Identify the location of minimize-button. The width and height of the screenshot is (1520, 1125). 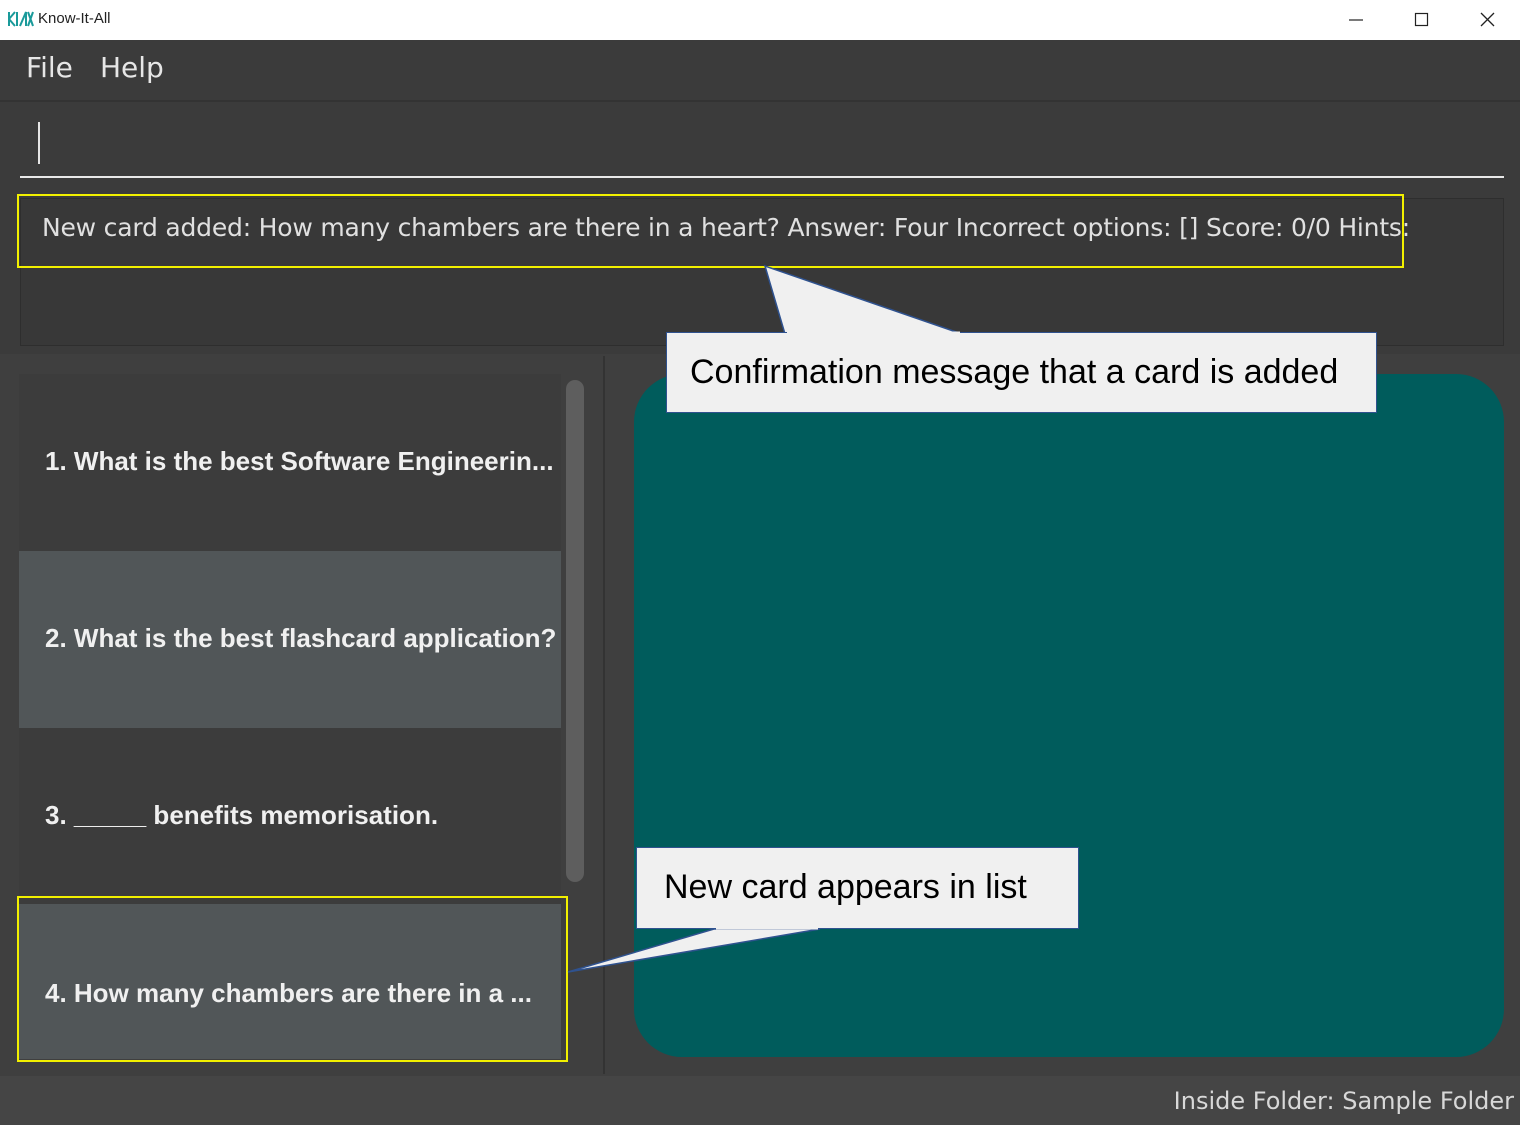
(1357, 20).